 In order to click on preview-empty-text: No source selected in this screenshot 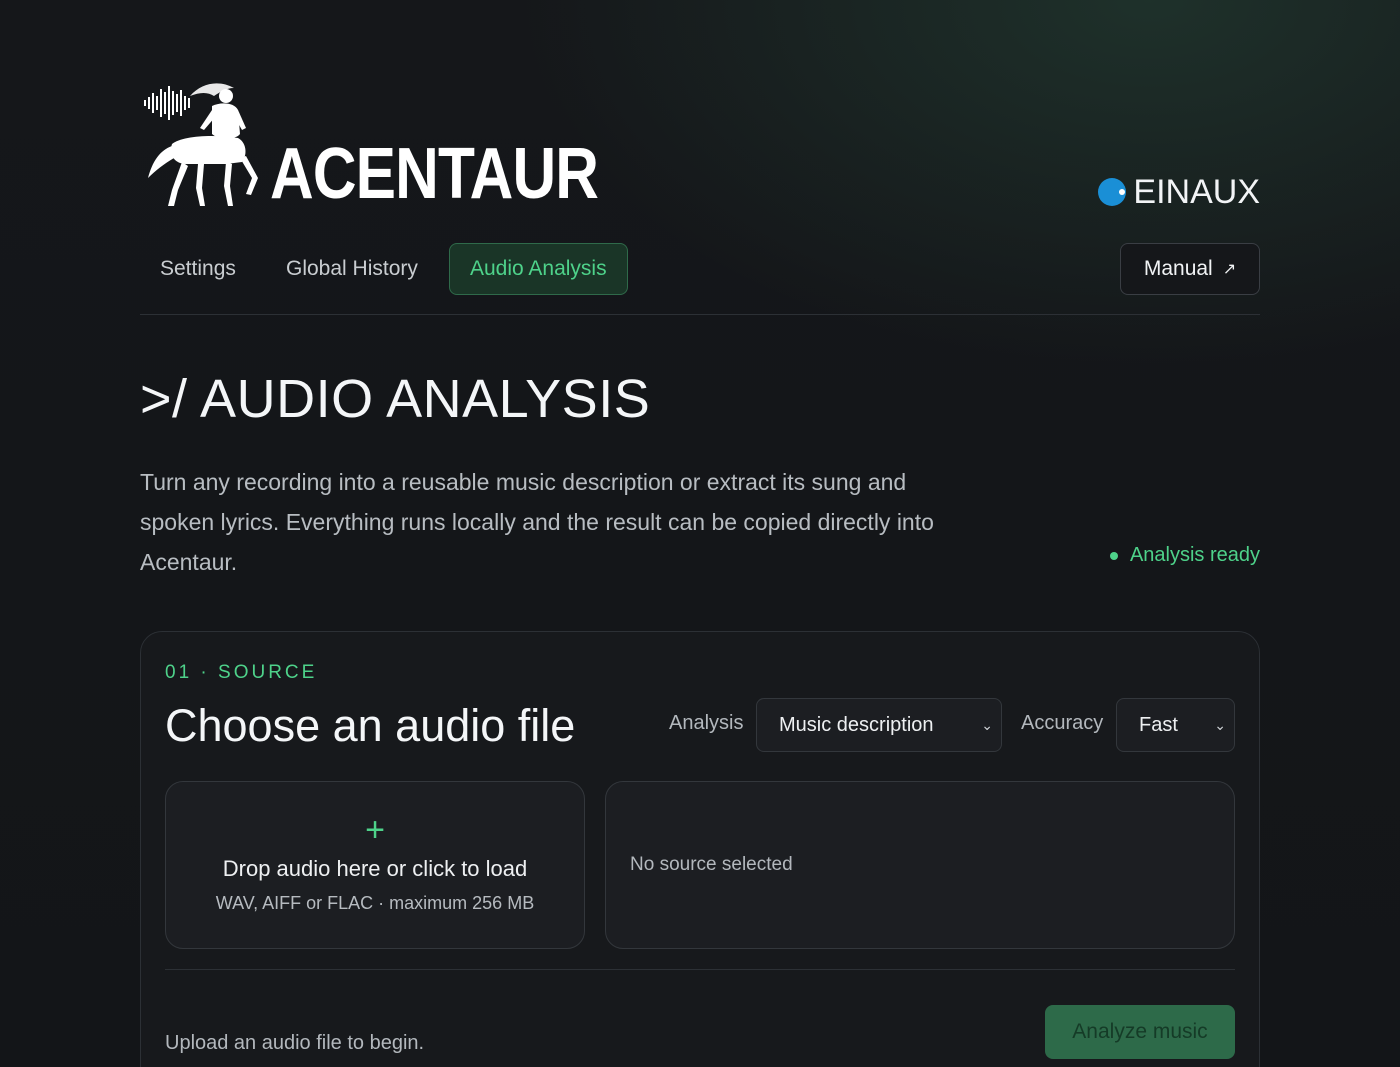, I will do `click(711, 864)`.